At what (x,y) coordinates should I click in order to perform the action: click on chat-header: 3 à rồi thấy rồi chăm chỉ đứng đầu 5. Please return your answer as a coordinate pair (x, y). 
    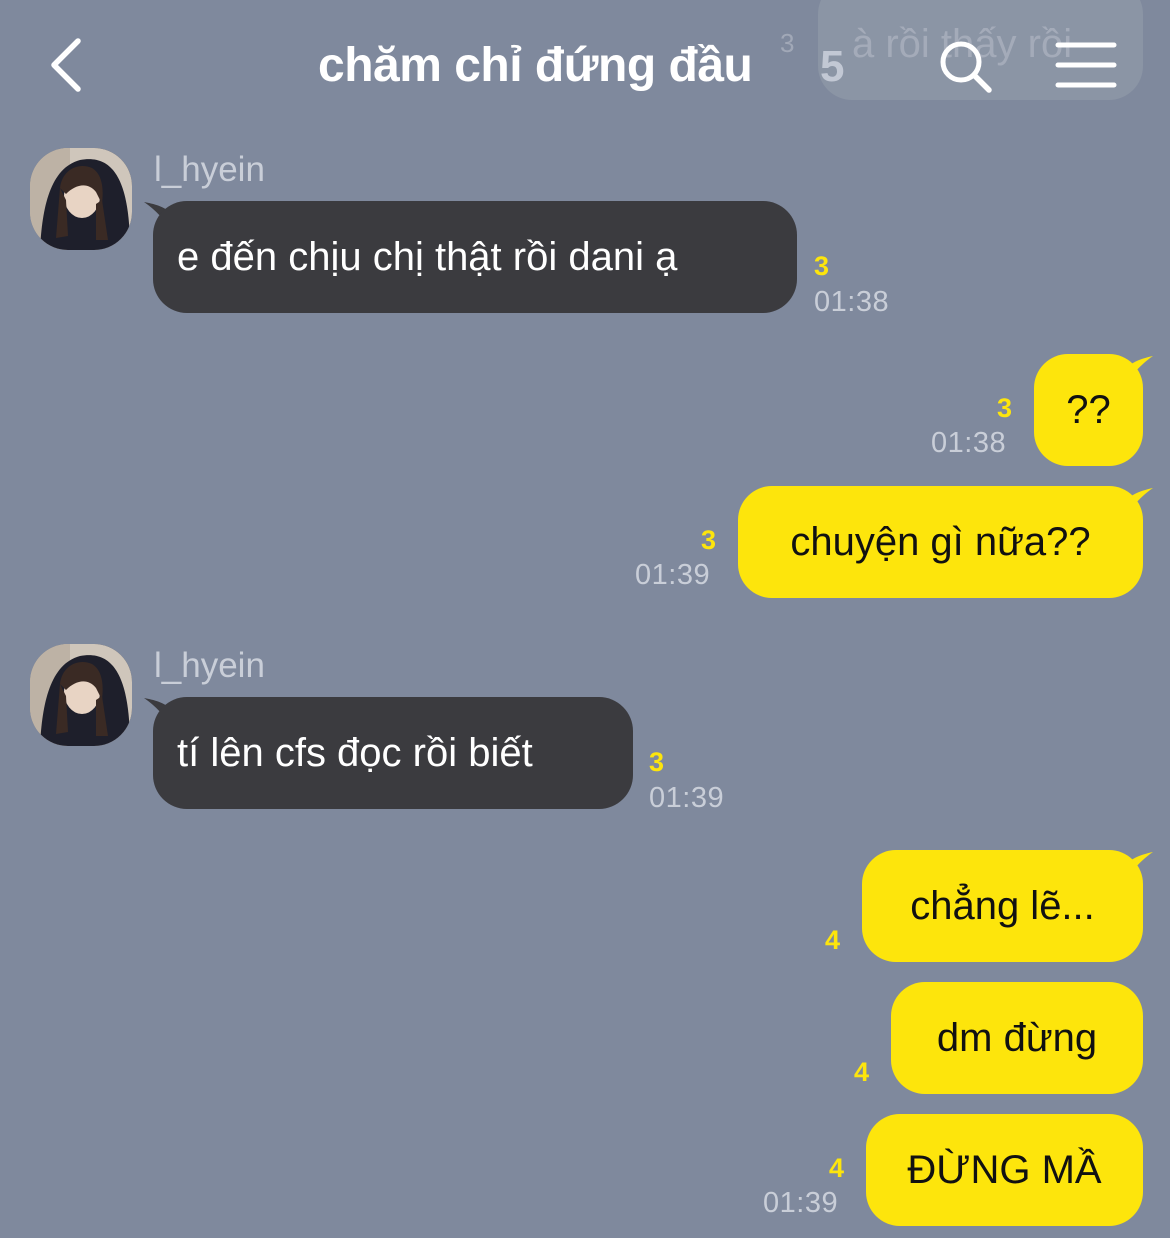
    Looking at the image, I should click on (585, 65).